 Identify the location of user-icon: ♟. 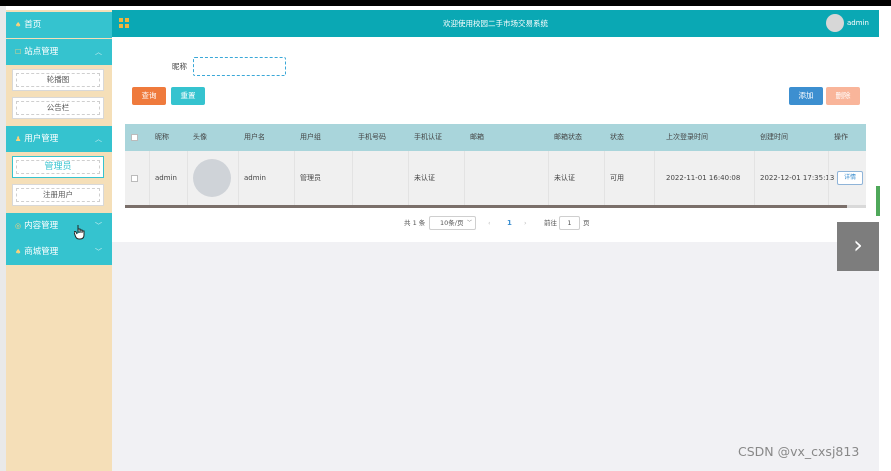
(18, 139).